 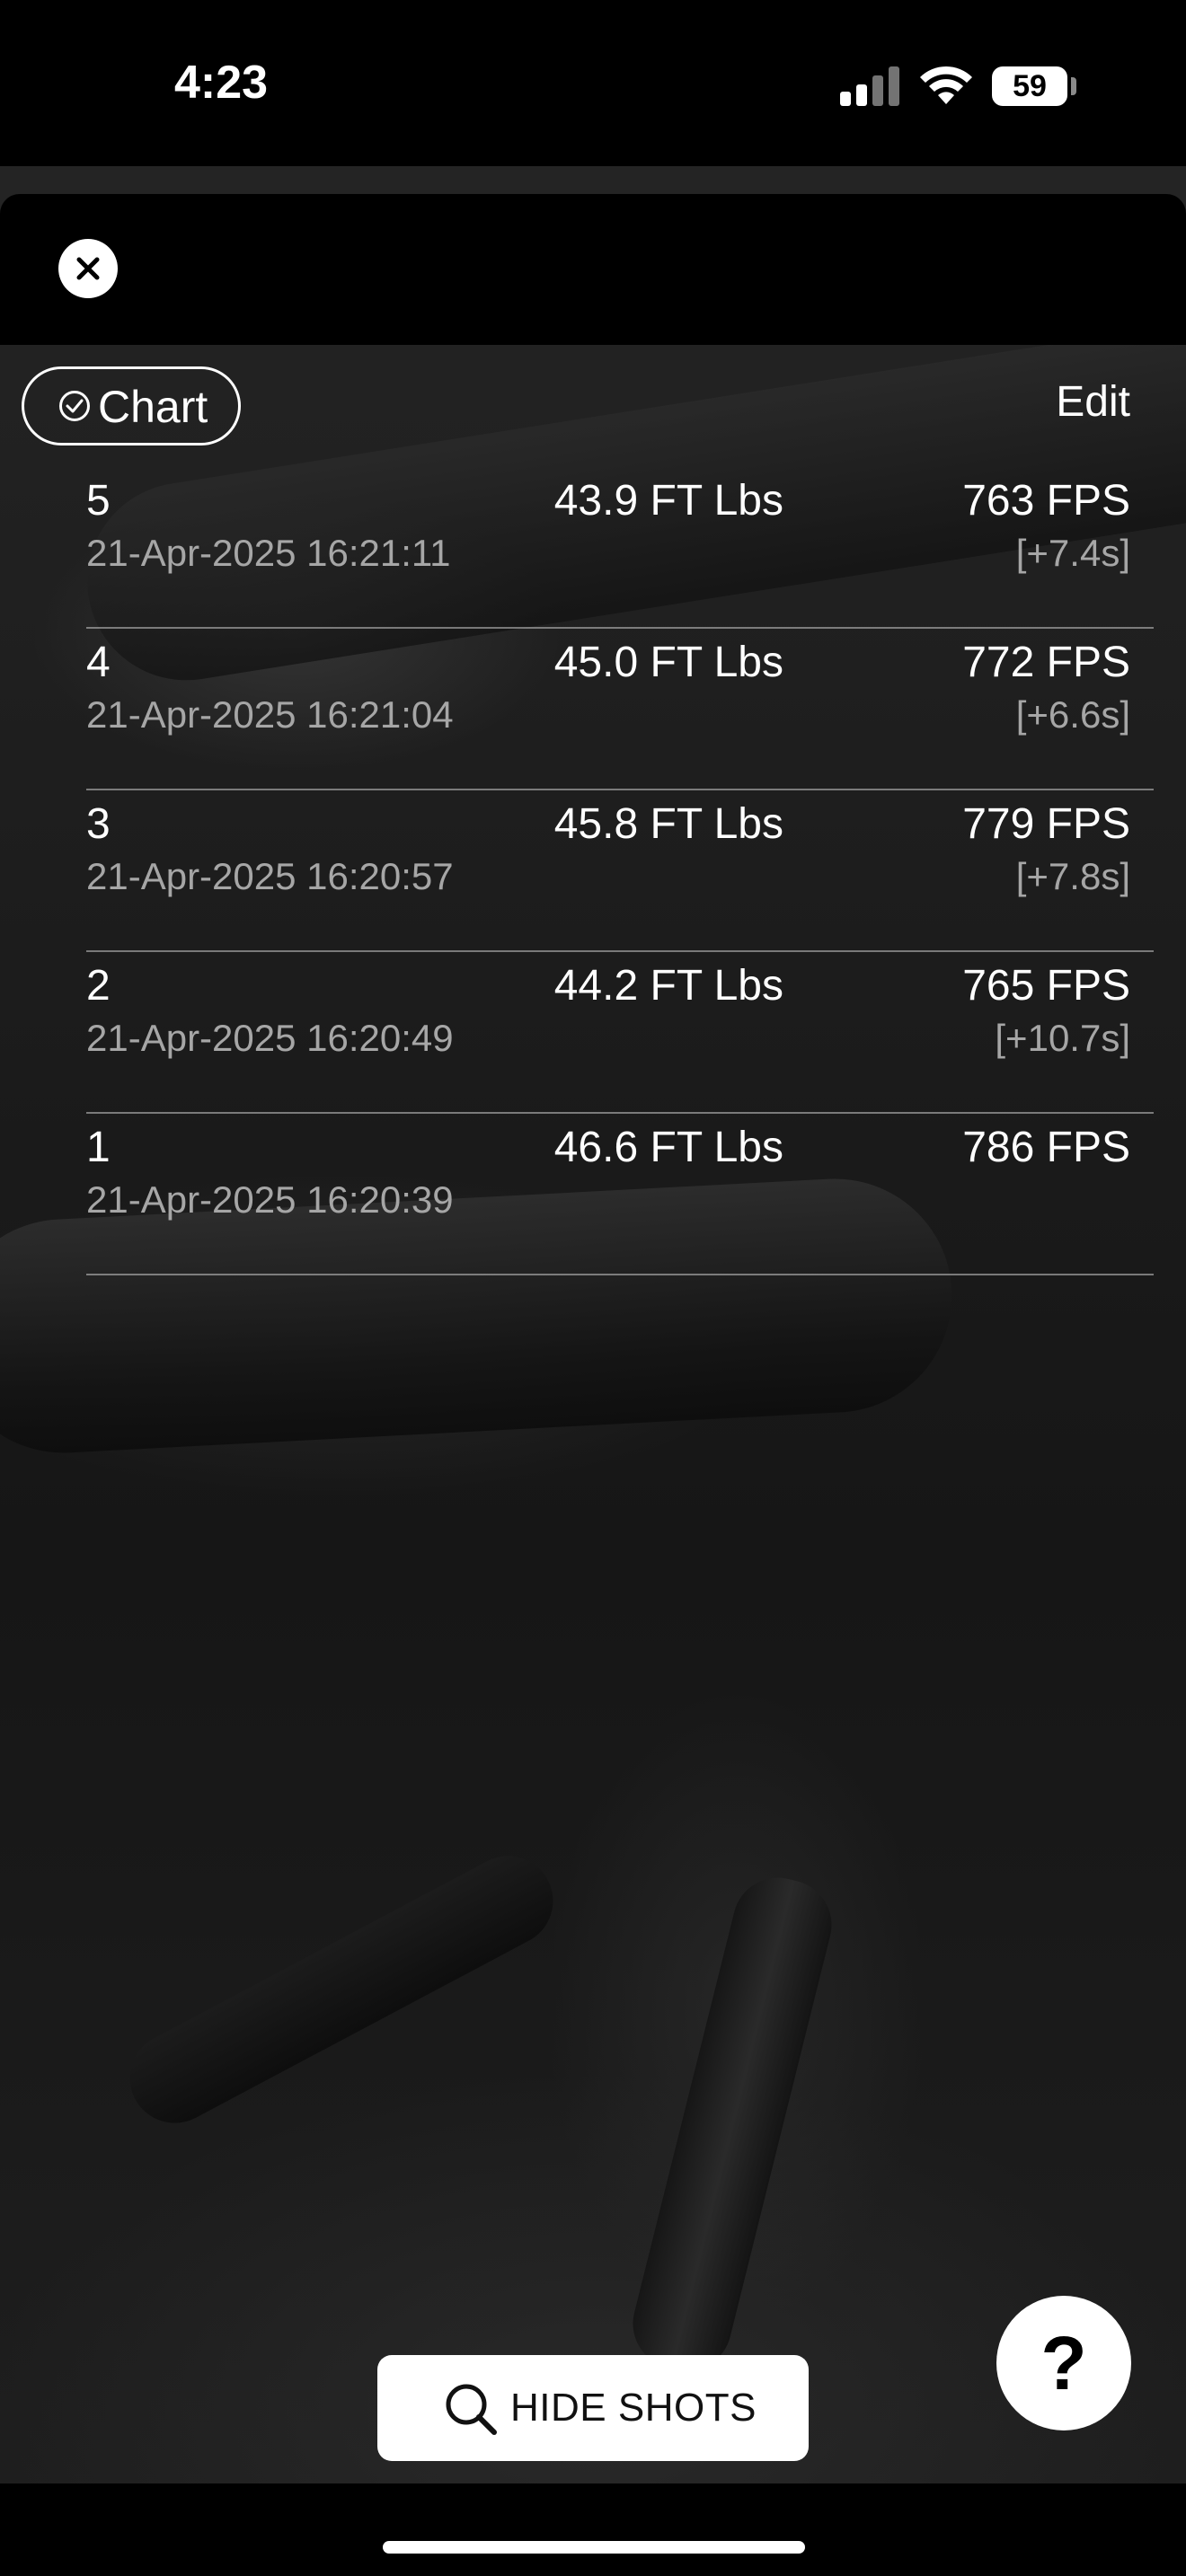 What do you see at coordinates (946, 85) in the screenshot?
I see `wifi-icon` at bounding box center [946, 85].